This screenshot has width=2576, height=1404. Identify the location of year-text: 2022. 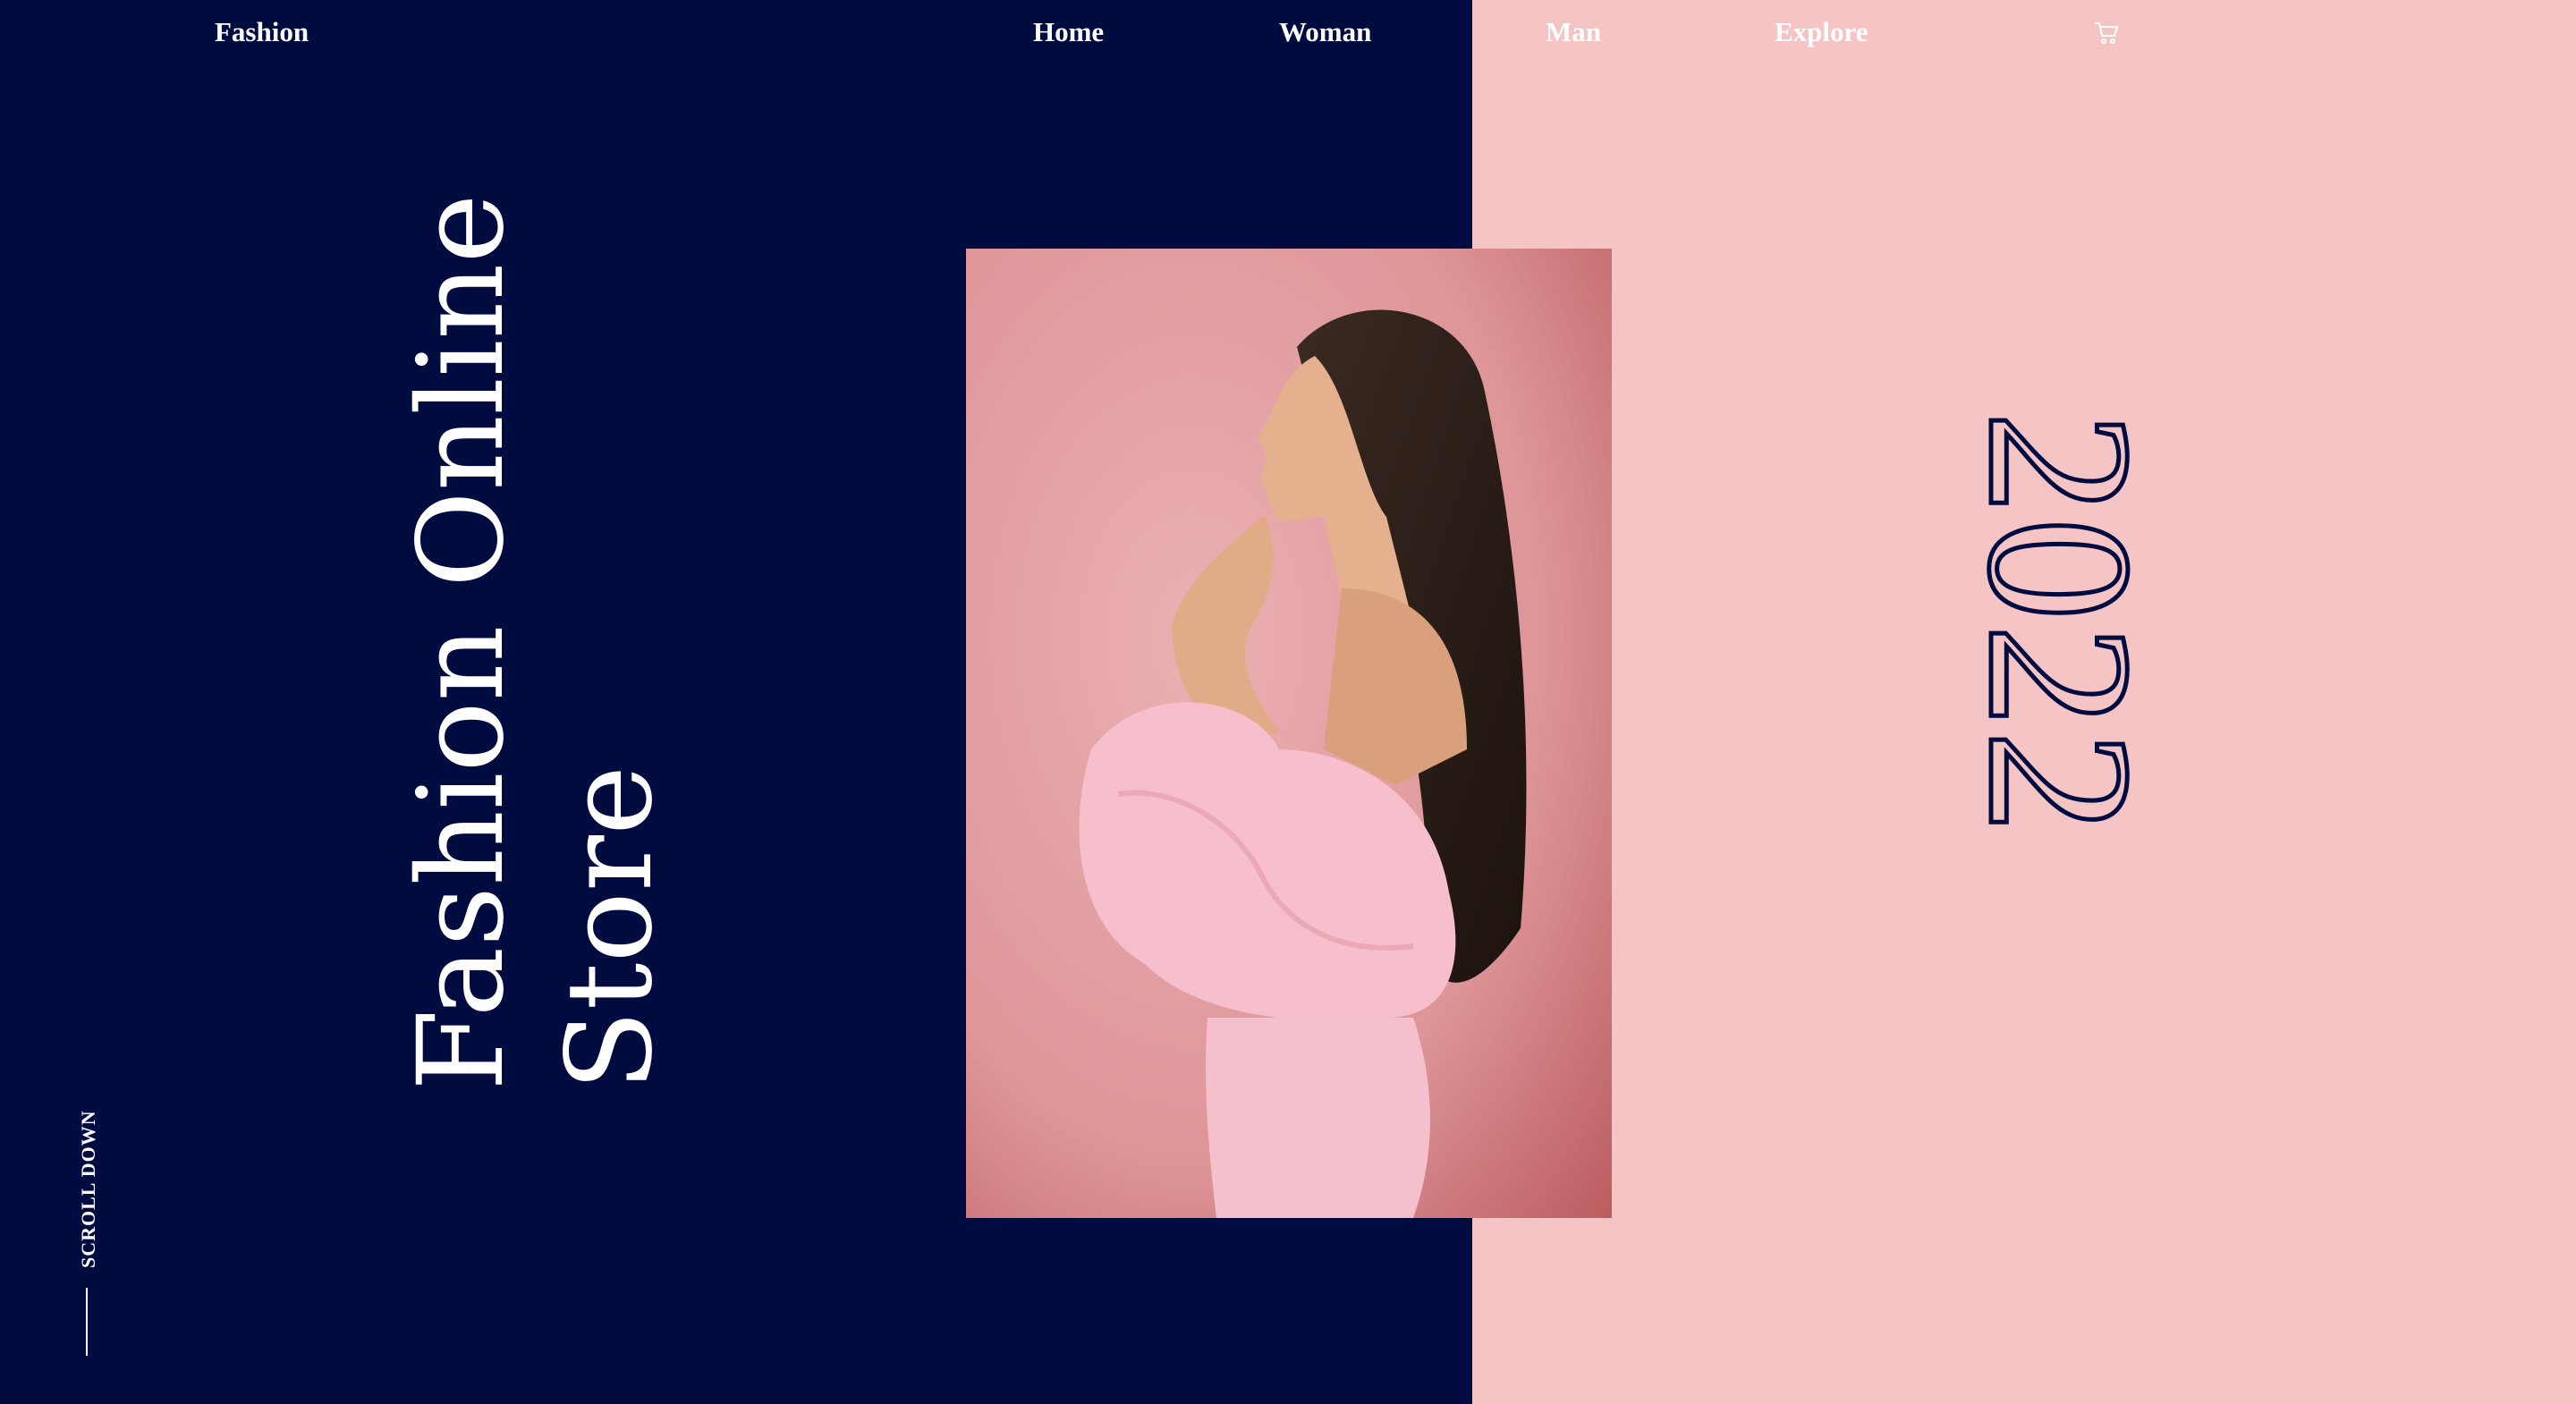
(2071, 624).